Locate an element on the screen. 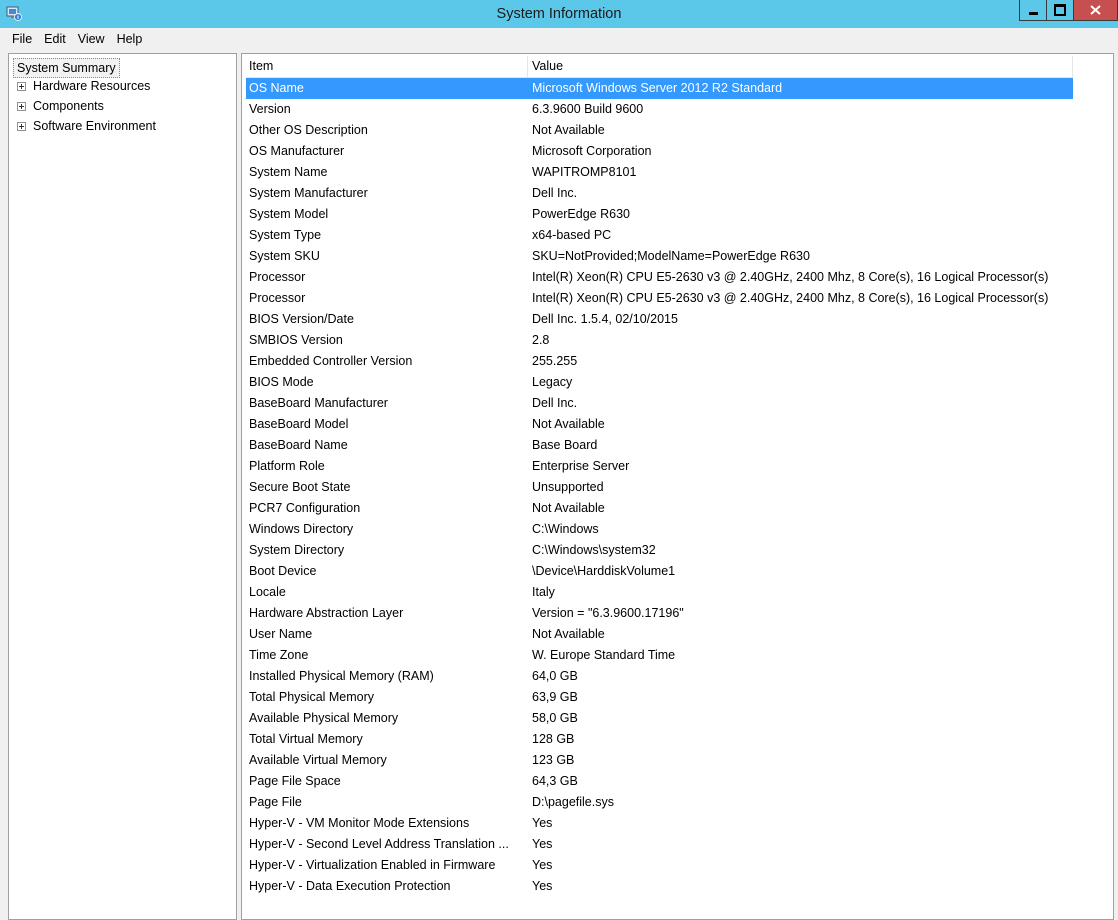 The image size is (1118, 920). menu-view: View is located at coordinates (91, 39).